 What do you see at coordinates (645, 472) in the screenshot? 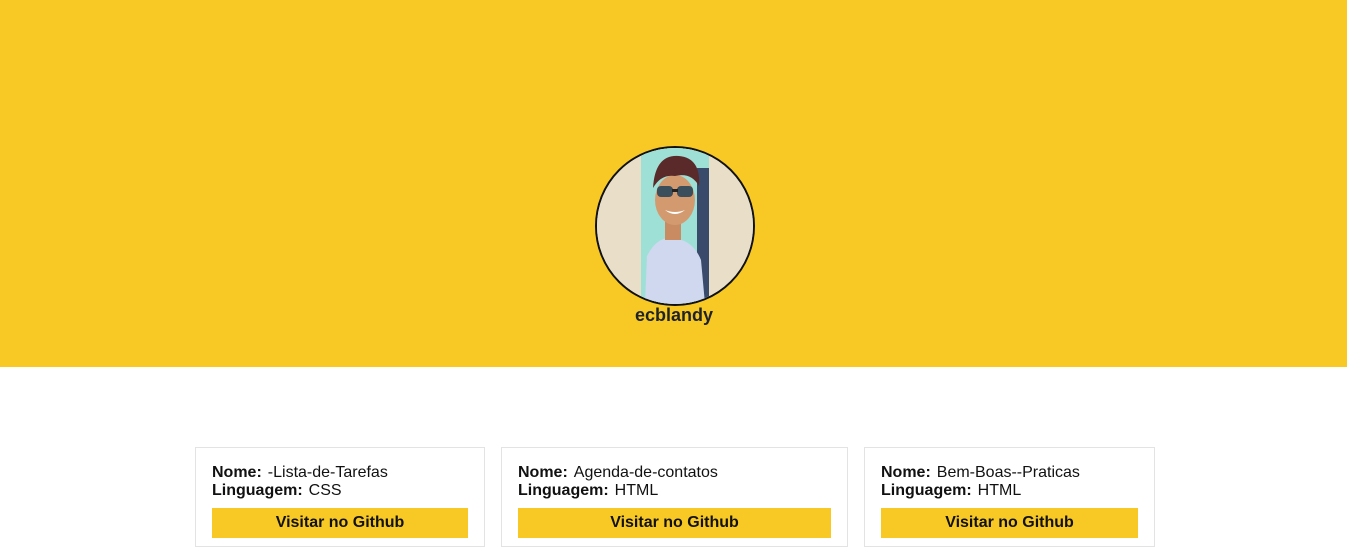
I see `repo-name: Agenda-de-contatos` at bounding box center [645, 472].